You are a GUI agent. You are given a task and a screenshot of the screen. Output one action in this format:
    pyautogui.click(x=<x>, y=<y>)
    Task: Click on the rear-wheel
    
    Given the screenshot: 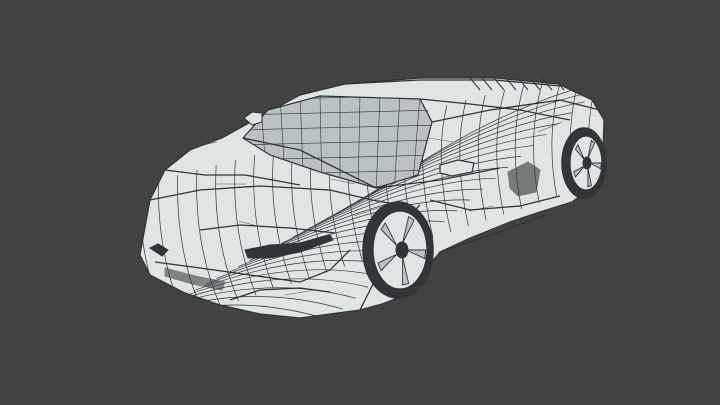 What is the action you would take?
    pyautogui.click(x=584, y=163)
    